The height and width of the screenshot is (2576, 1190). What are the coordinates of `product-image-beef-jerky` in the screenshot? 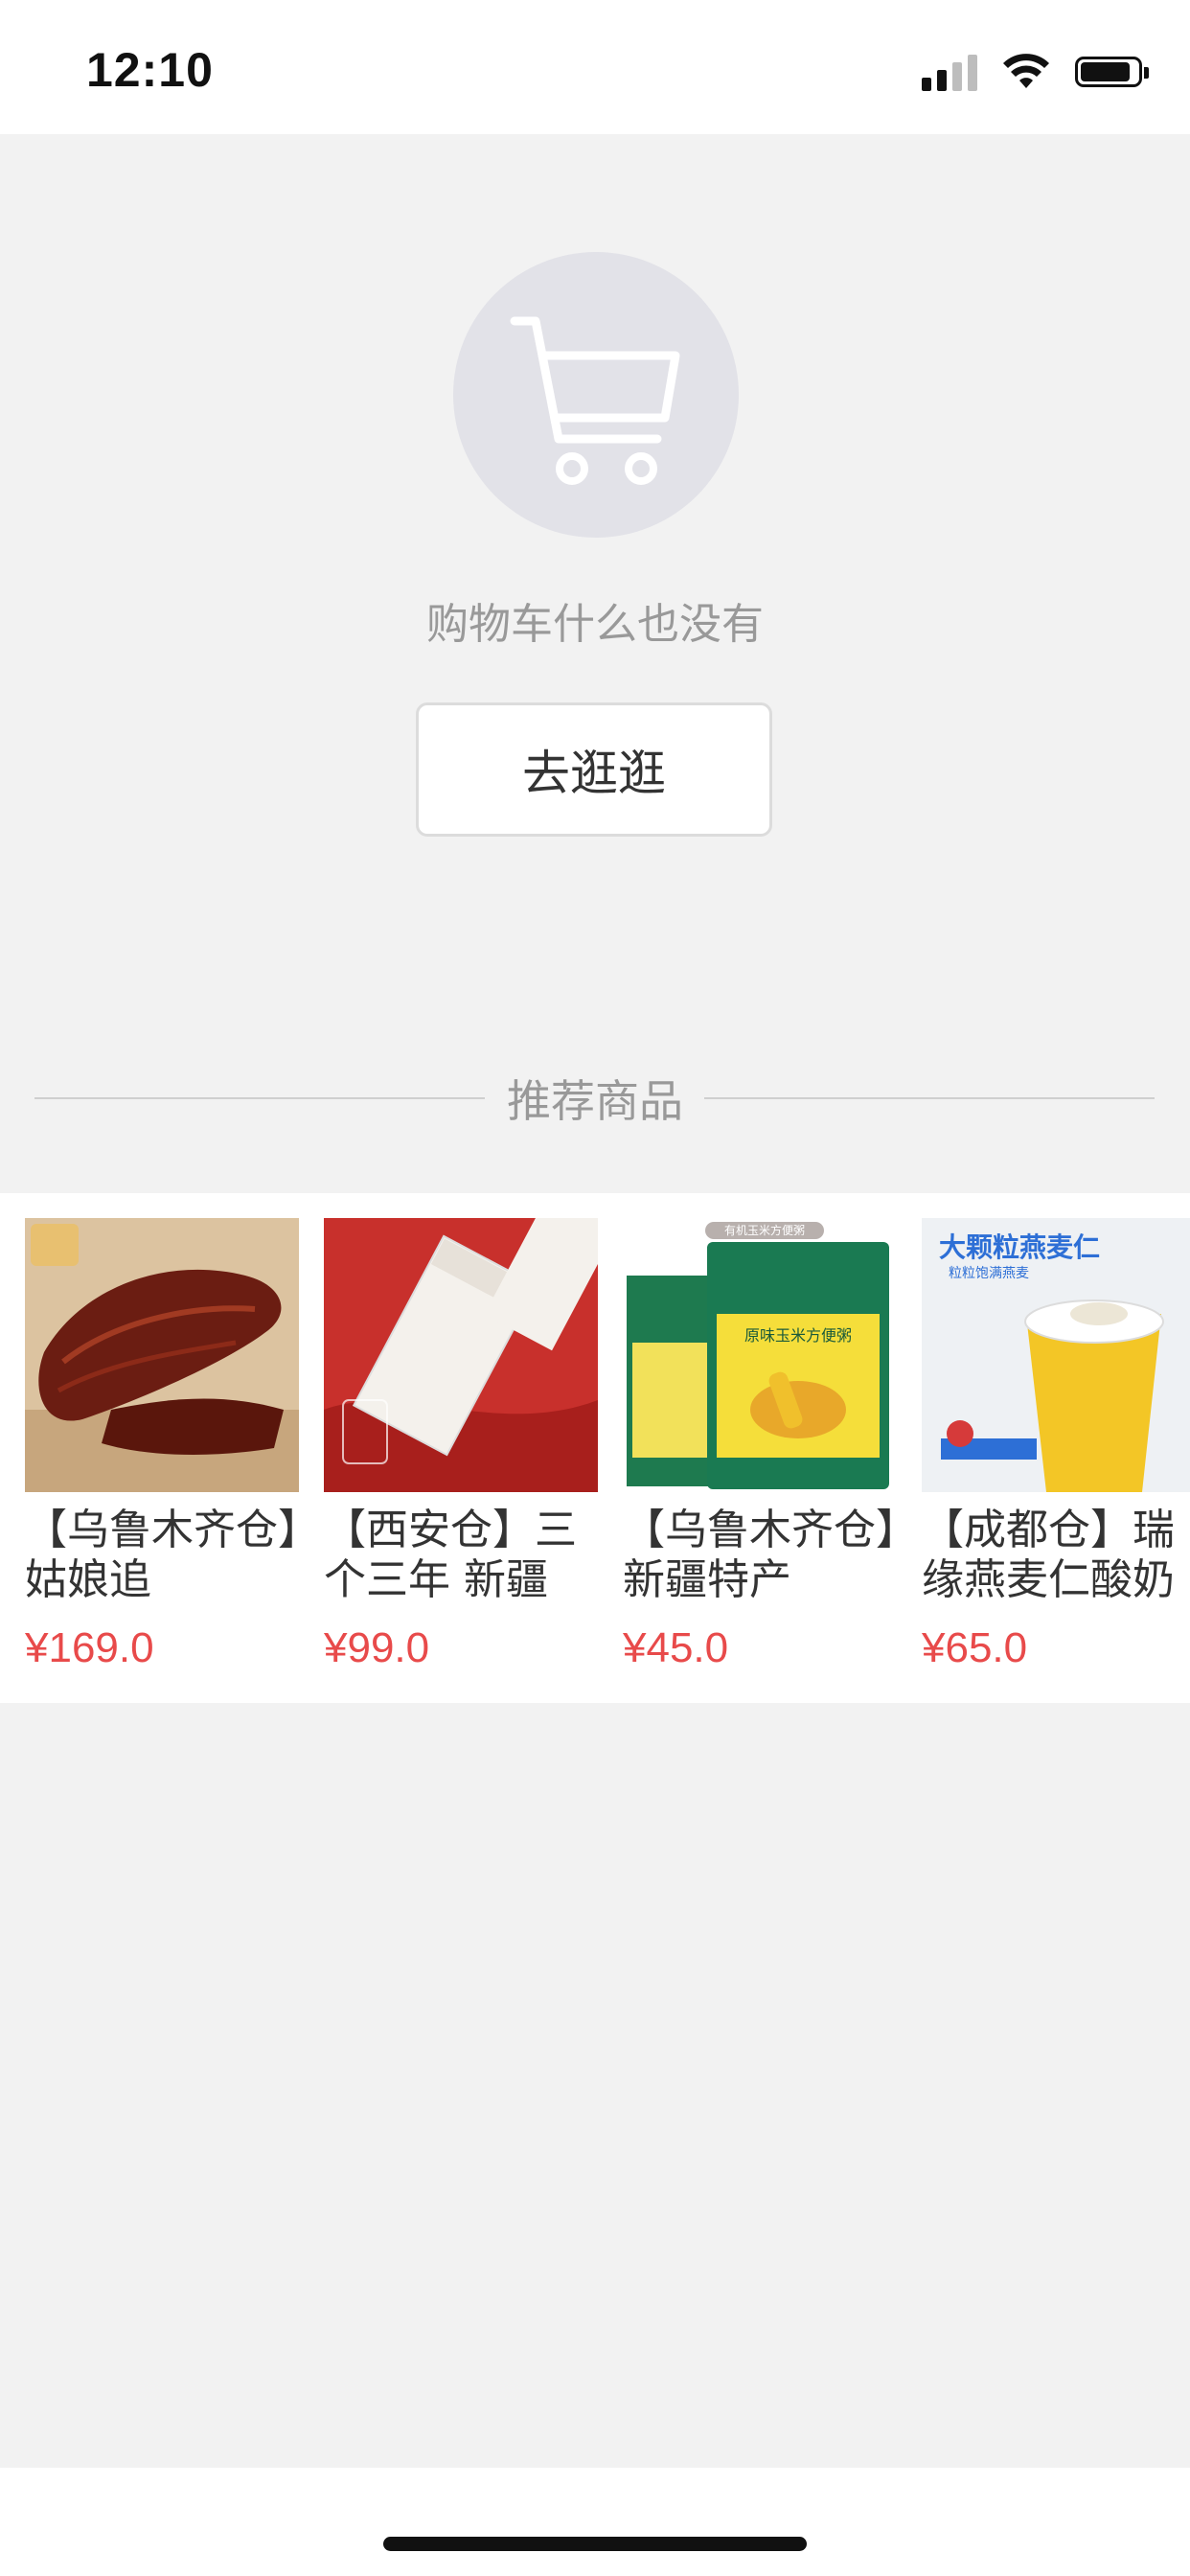 It's located at (162, 1355).